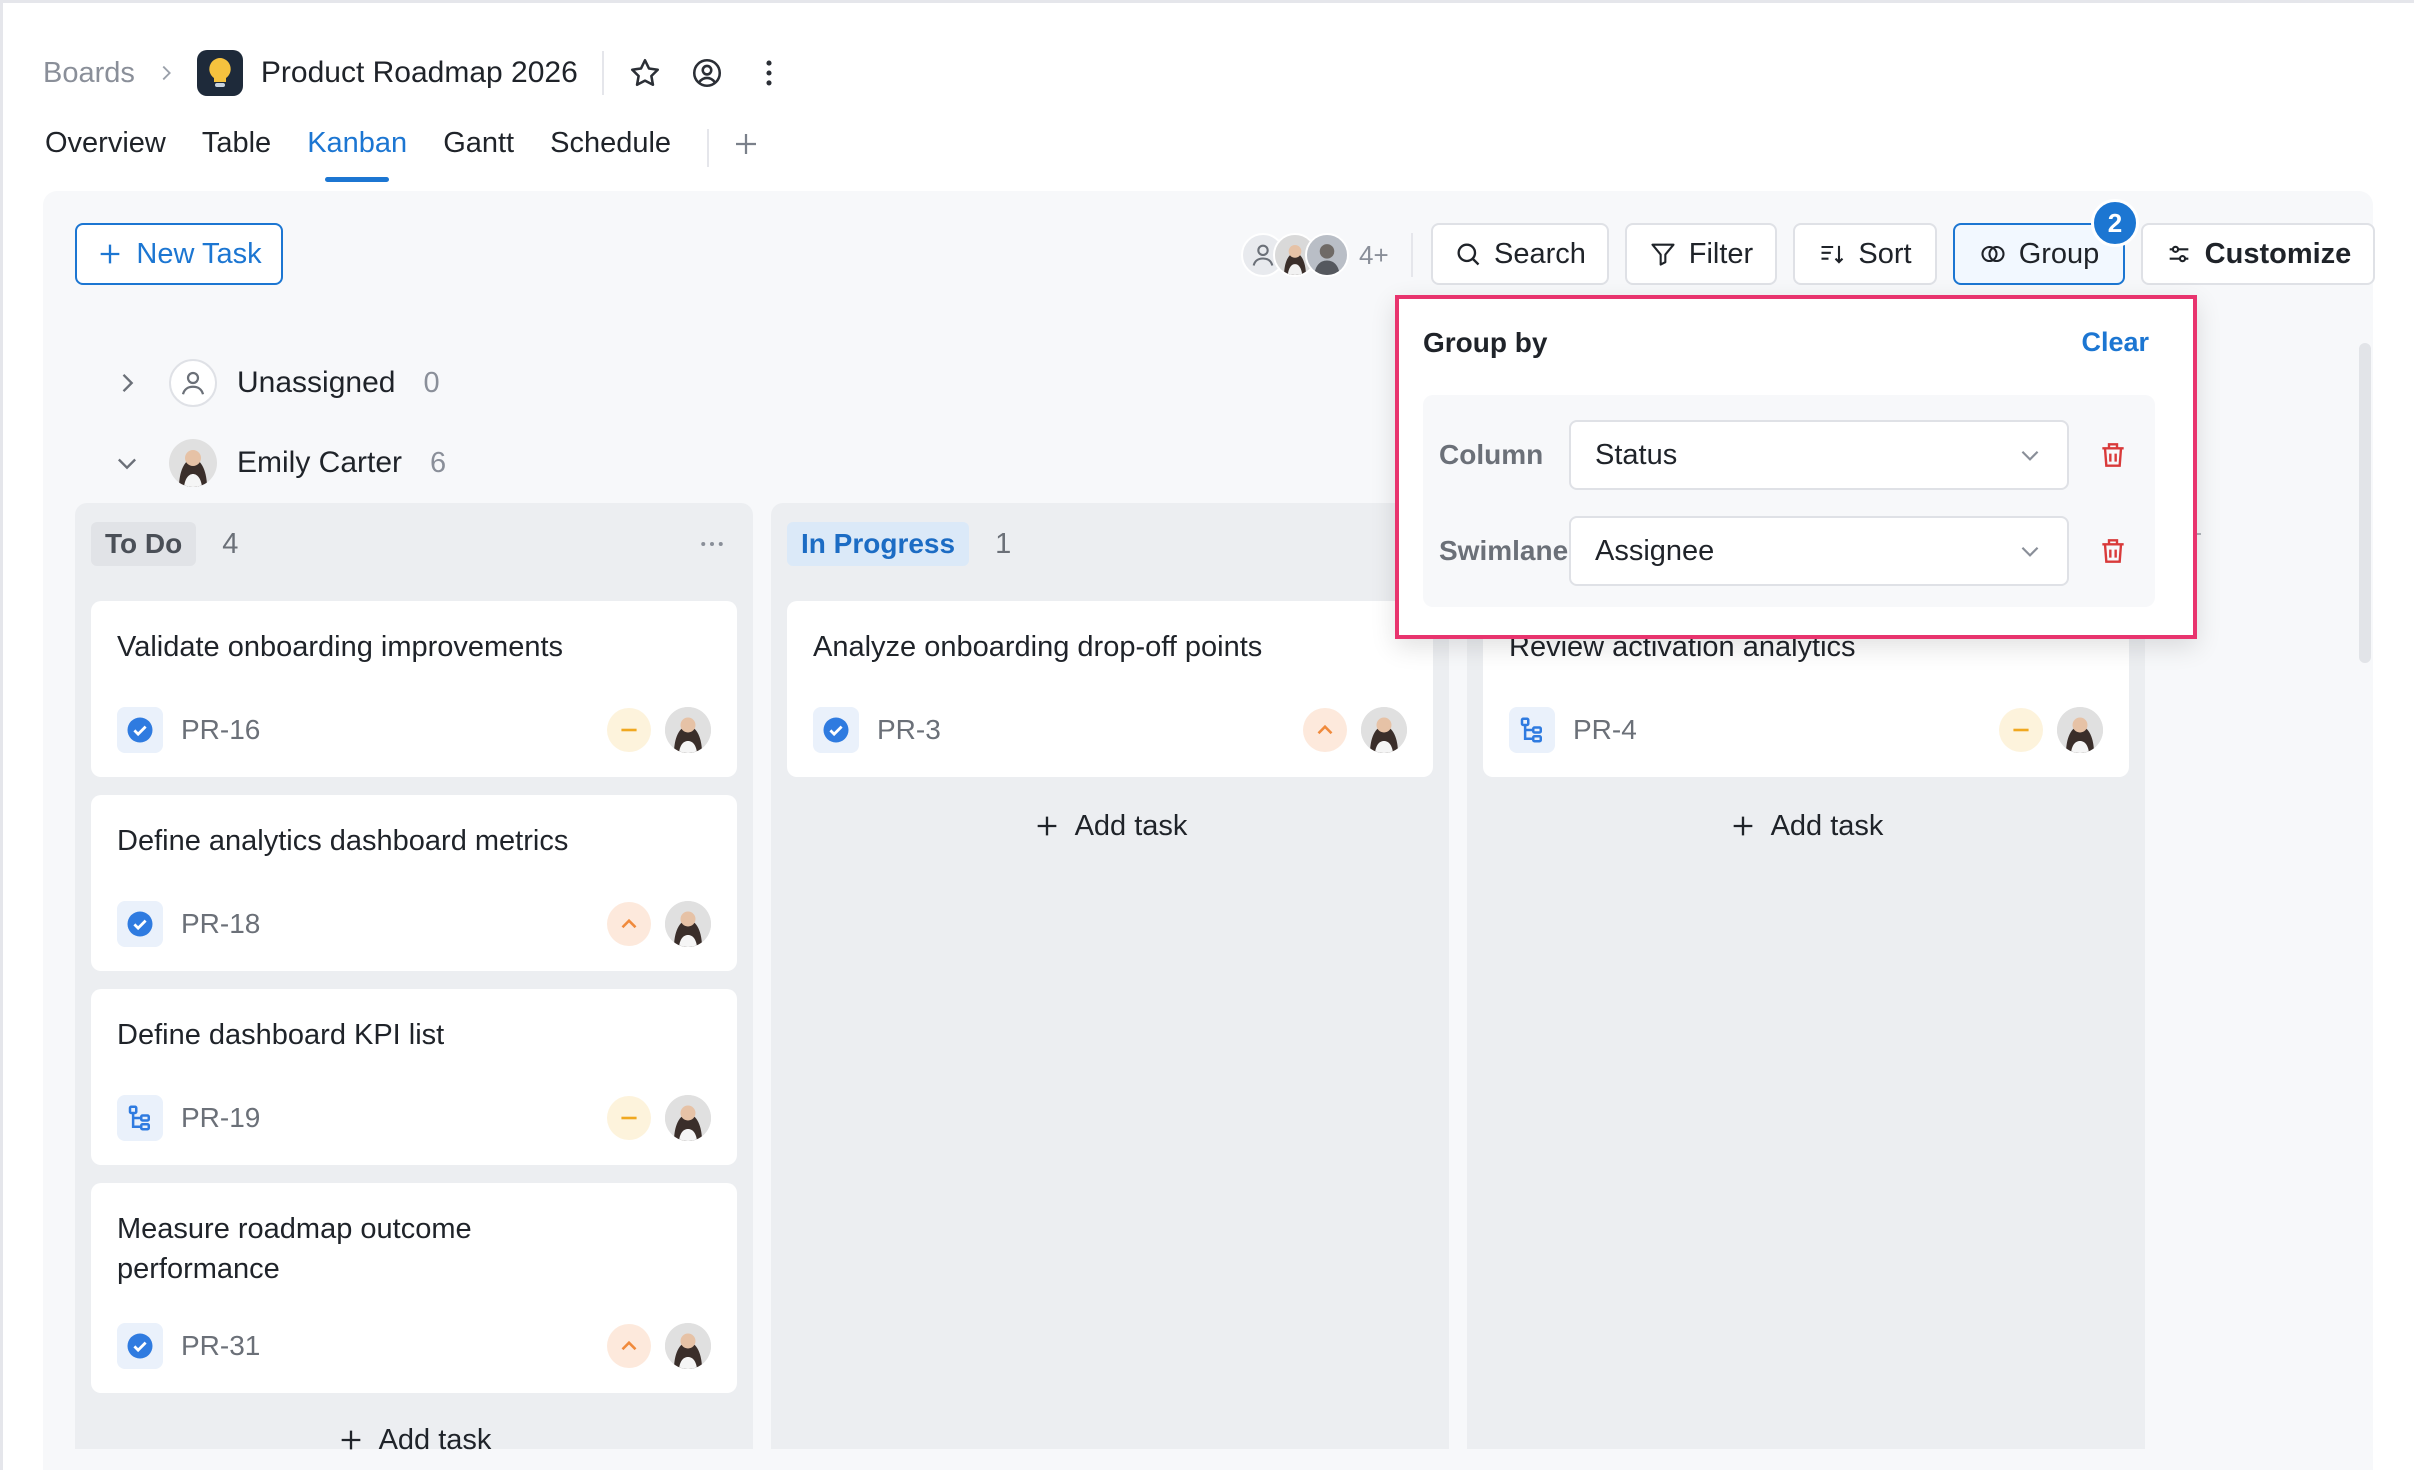  Describe the element at coordinates (316, 382) in the screenshot. I see `swimlane-name: Unassigned` at that location.